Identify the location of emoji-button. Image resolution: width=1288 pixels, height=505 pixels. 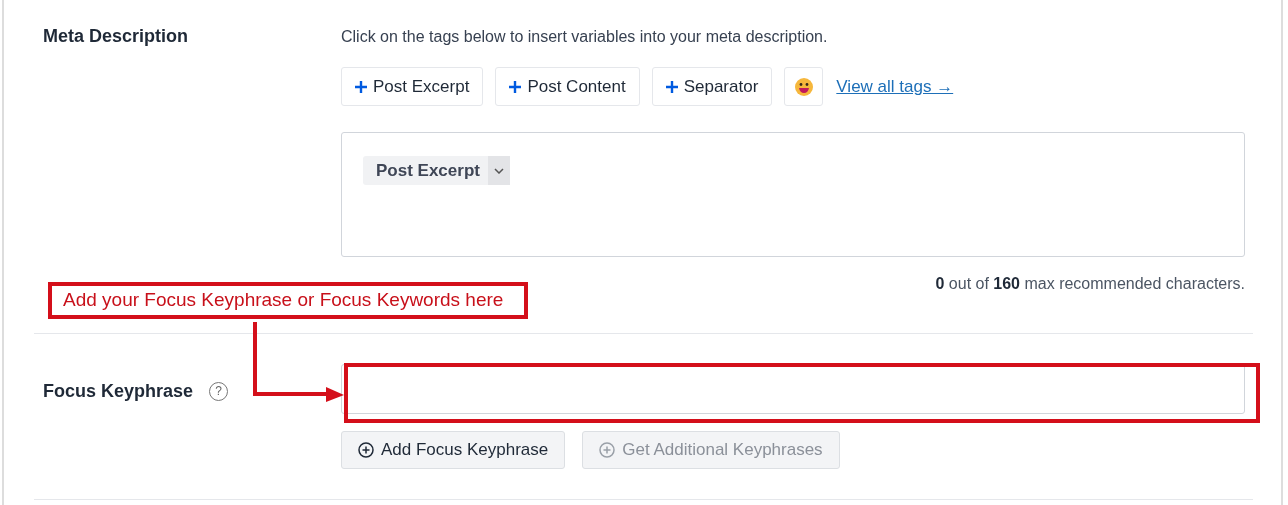
(804, 86).